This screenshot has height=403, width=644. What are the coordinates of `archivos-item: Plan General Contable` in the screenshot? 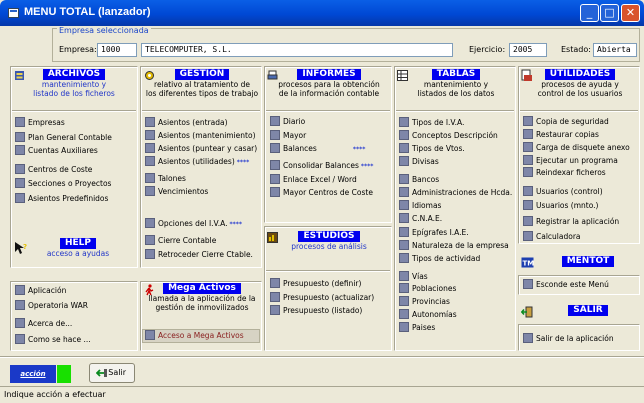 It's located at (63, 138).